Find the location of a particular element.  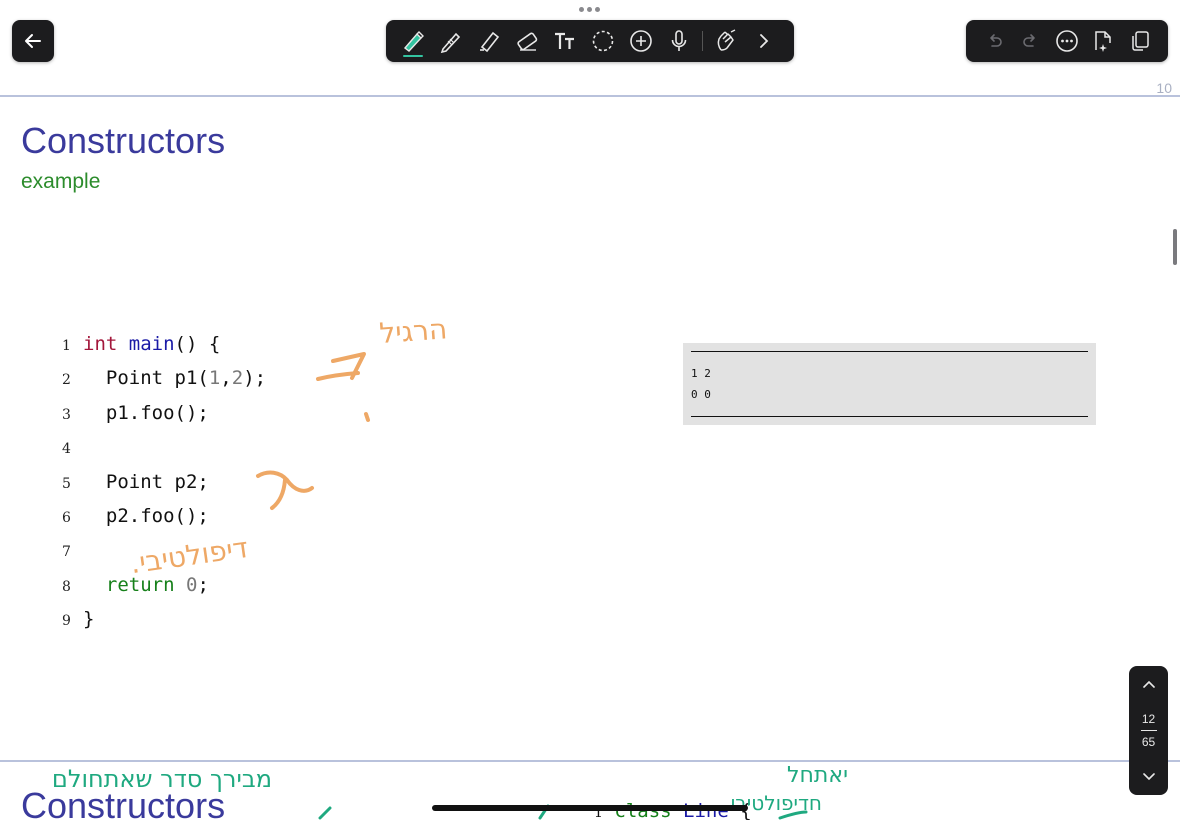

more-options-button is located at coordinates (1067, 41).